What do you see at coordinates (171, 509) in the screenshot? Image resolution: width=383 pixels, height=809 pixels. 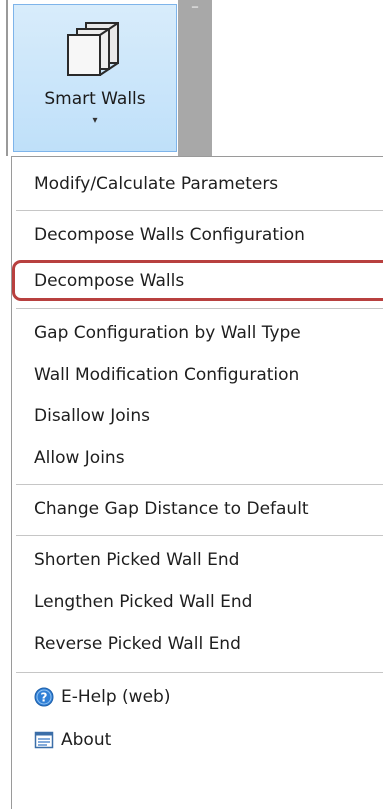 I see `menu-item-label: Change Gap Distance to Default` at bounding box center [171, 509].